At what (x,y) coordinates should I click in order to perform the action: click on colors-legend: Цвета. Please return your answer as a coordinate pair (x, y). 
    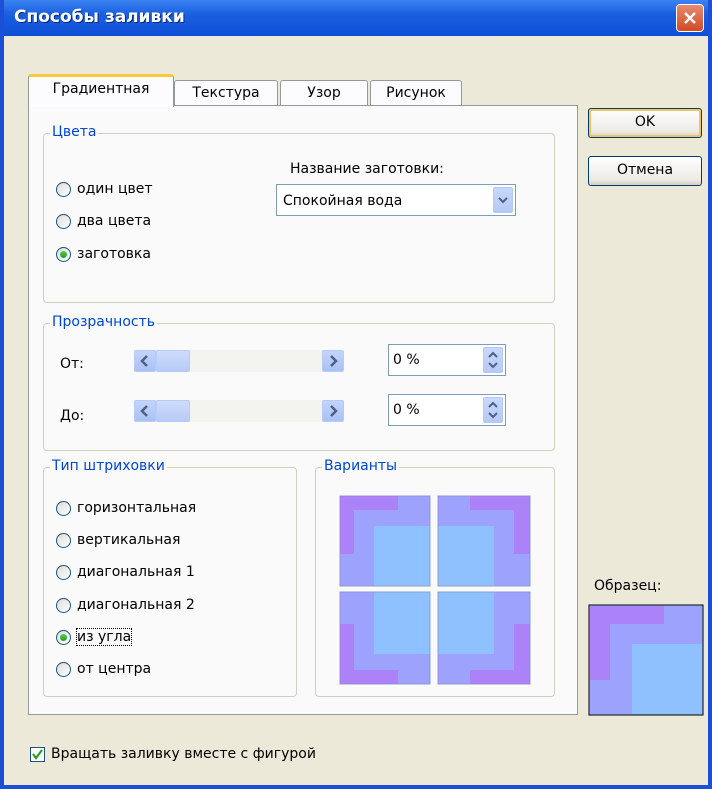
    Looking at the image, I should click on (74, 132).